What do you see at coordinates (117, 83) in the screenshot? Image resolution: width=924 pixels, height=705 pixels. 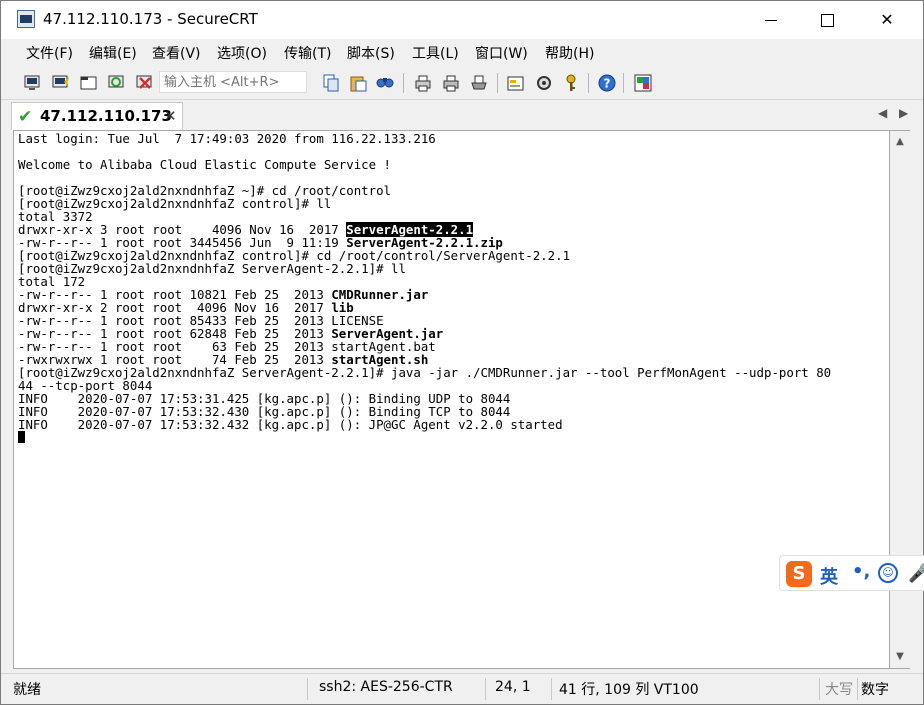 I see `reconnect-icon` at bounding box center [117, 83].